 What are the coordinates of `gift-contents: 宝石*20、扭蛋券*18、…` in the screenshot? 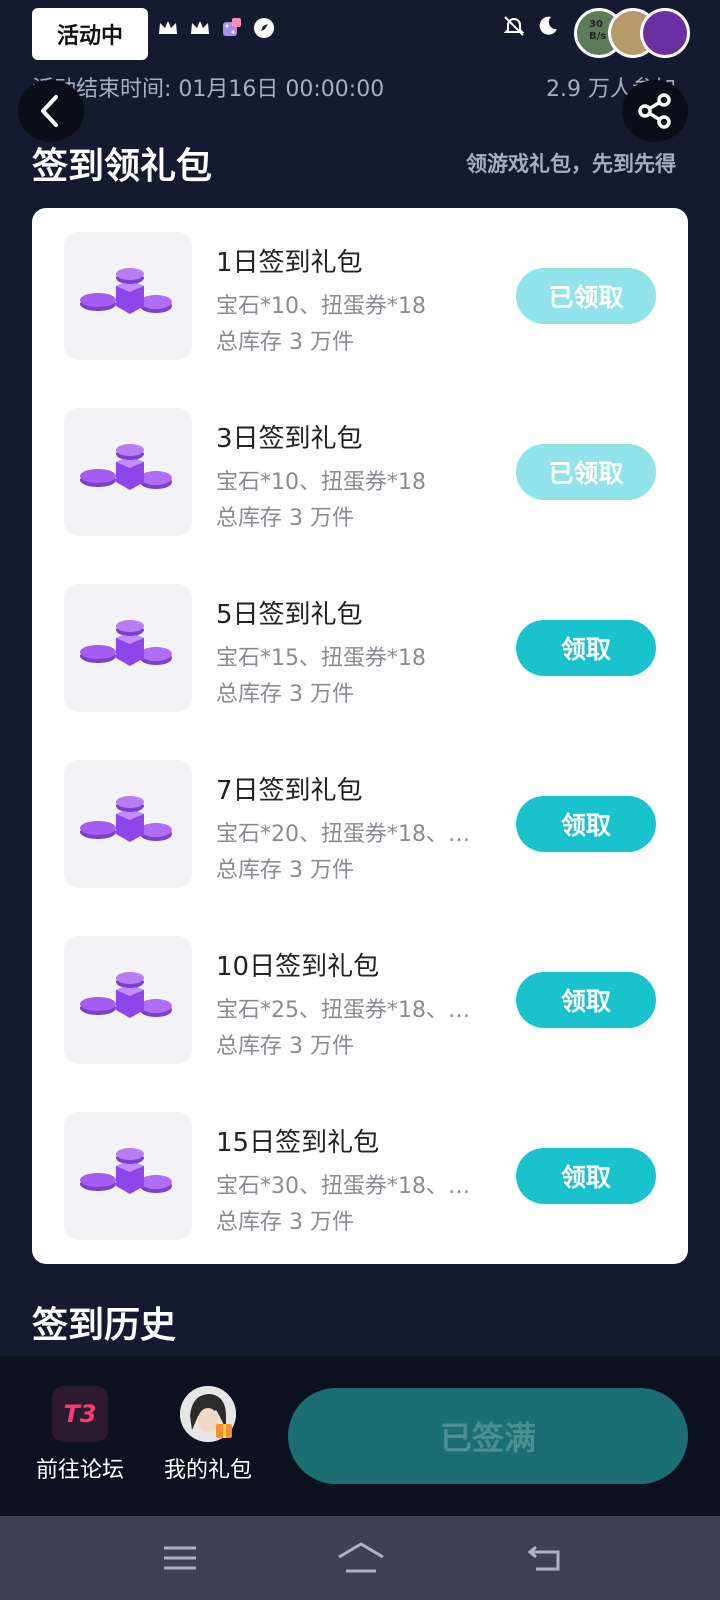 It's located at (343, 834).